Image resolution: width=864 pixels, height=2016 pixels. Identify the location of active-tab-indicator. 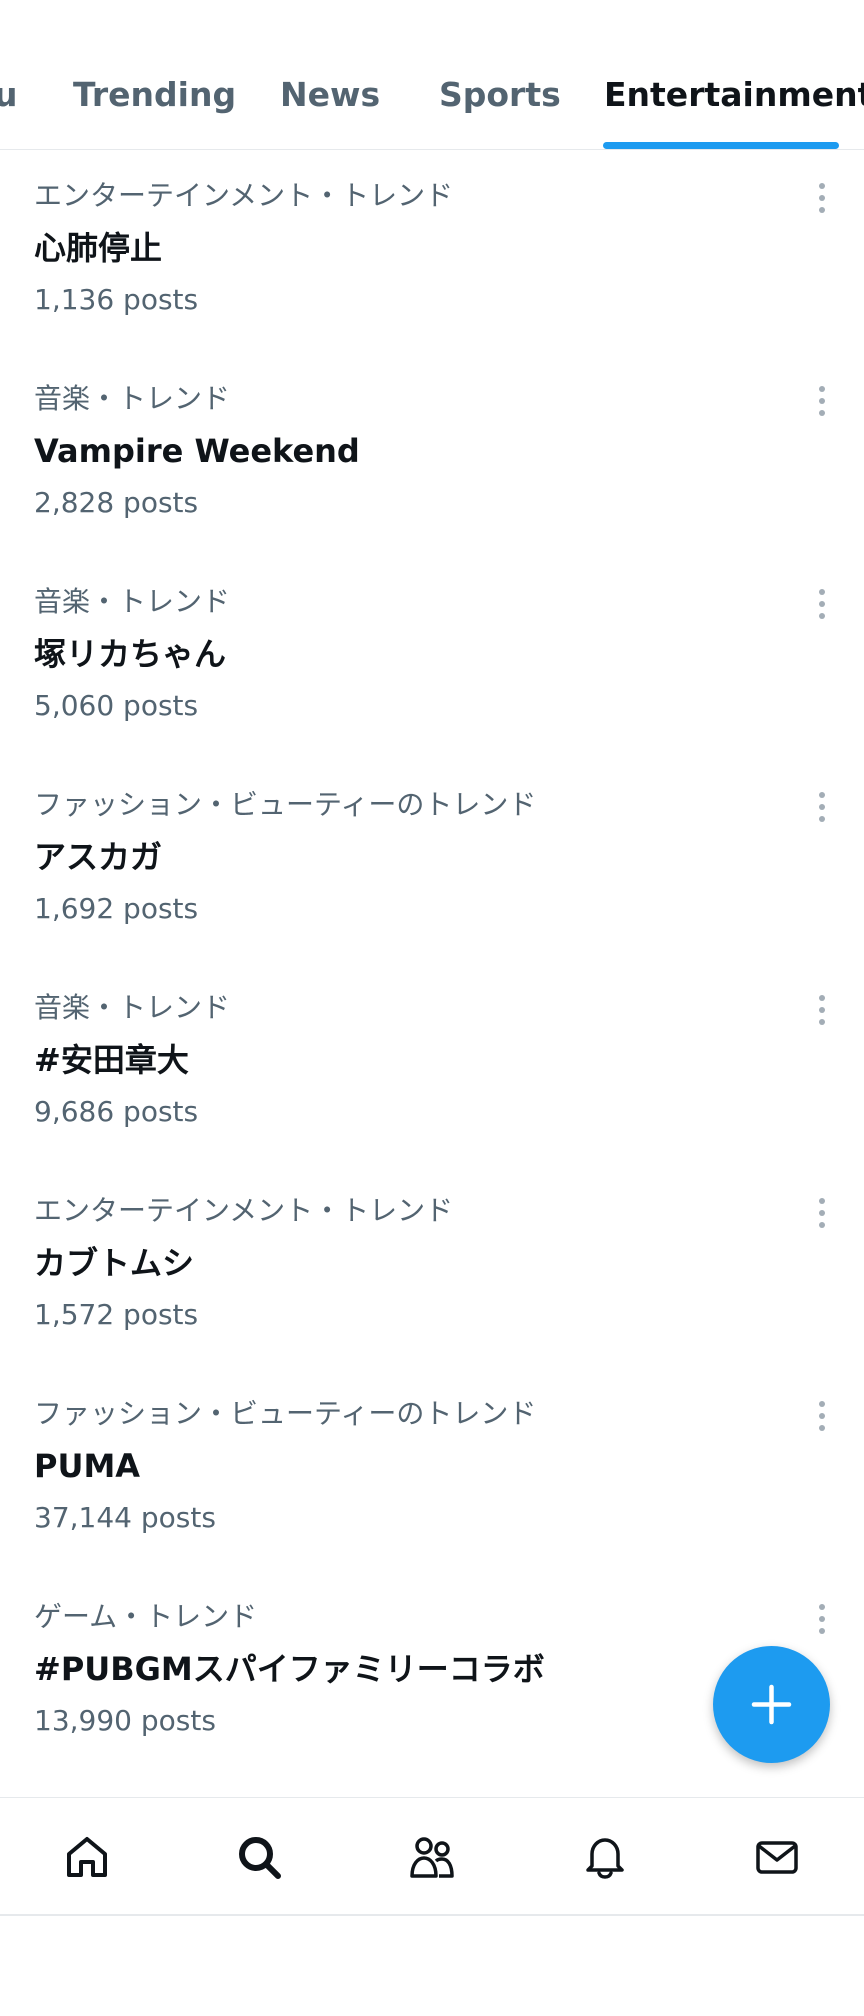
(721, 145).